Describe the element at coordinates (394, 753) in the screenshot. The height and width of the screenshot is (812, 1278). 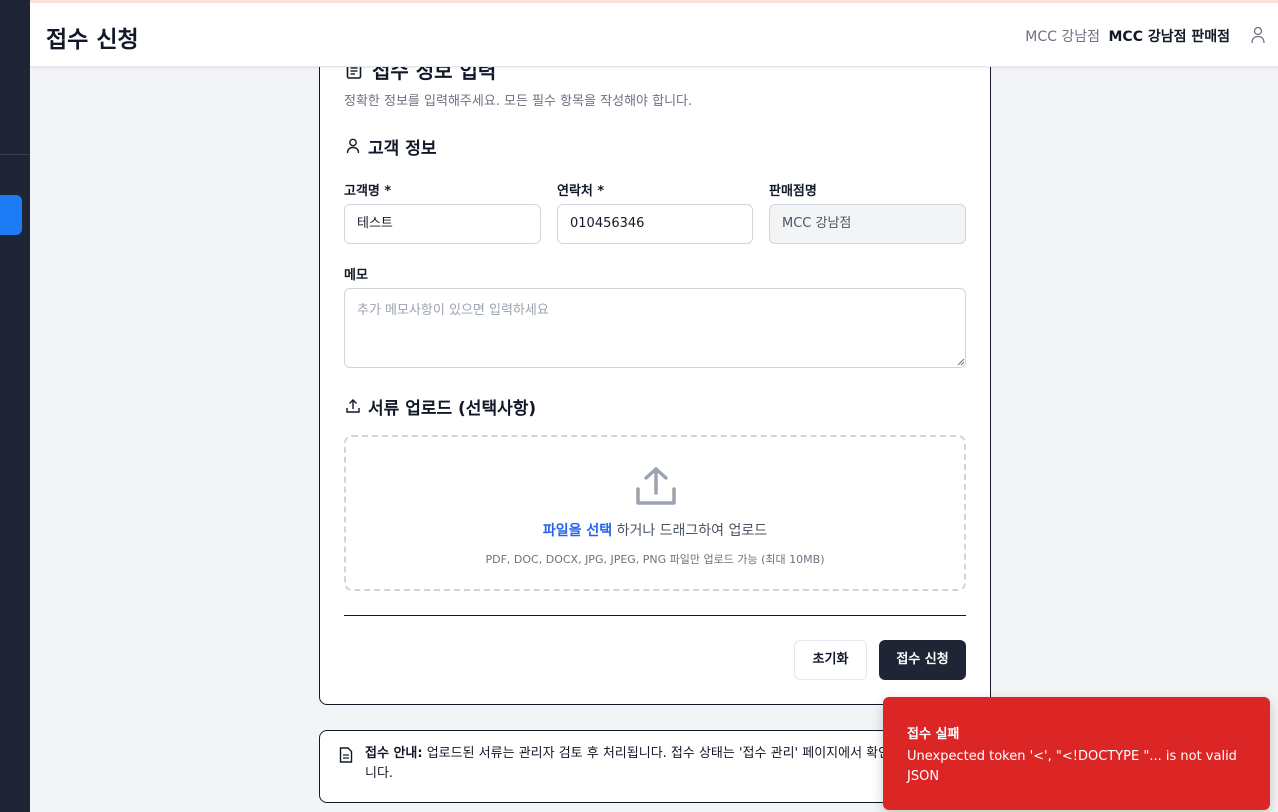
I see `notice-title: 접수 안내:` at that location.